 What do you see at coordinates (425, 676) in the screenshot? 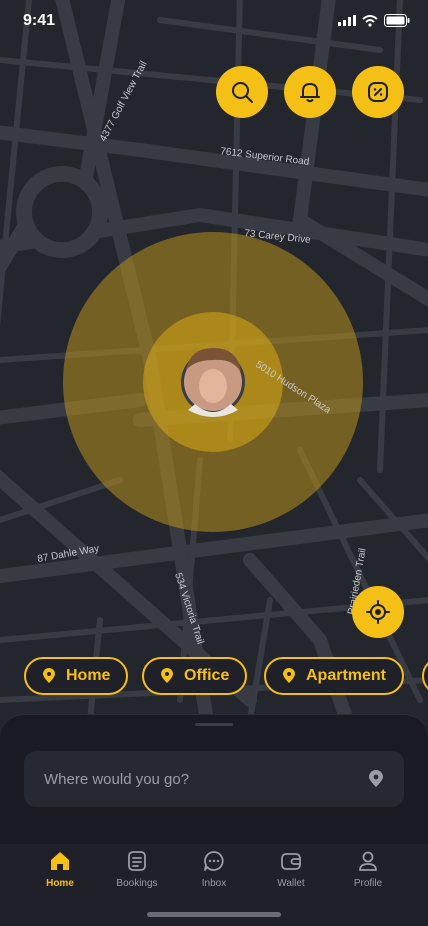
I see `chip-more` at bounding box center [425, 676].